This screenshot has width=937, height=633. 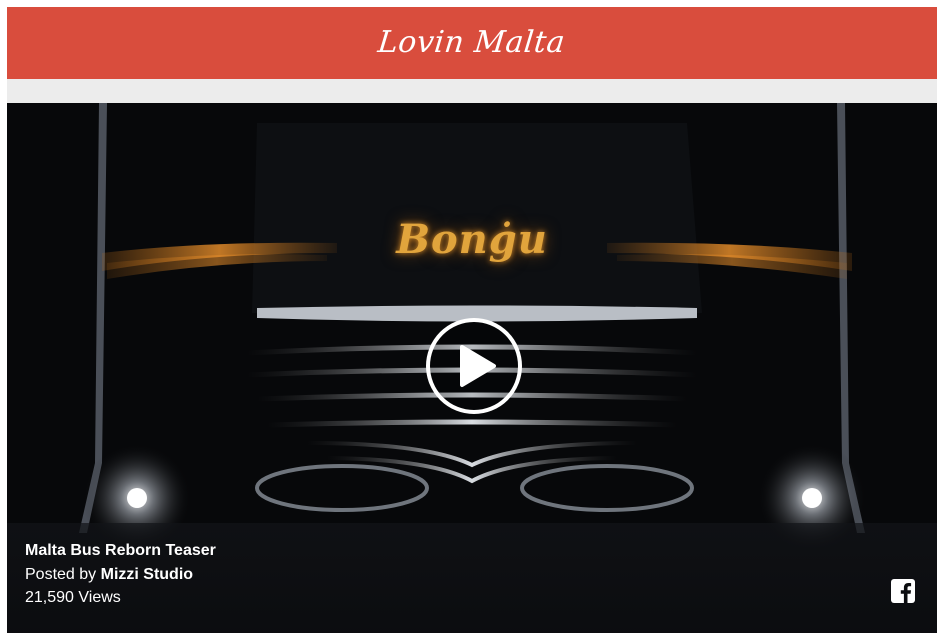 I want to click on author-link: Mizzi Studio, so click(x=147, y=574).